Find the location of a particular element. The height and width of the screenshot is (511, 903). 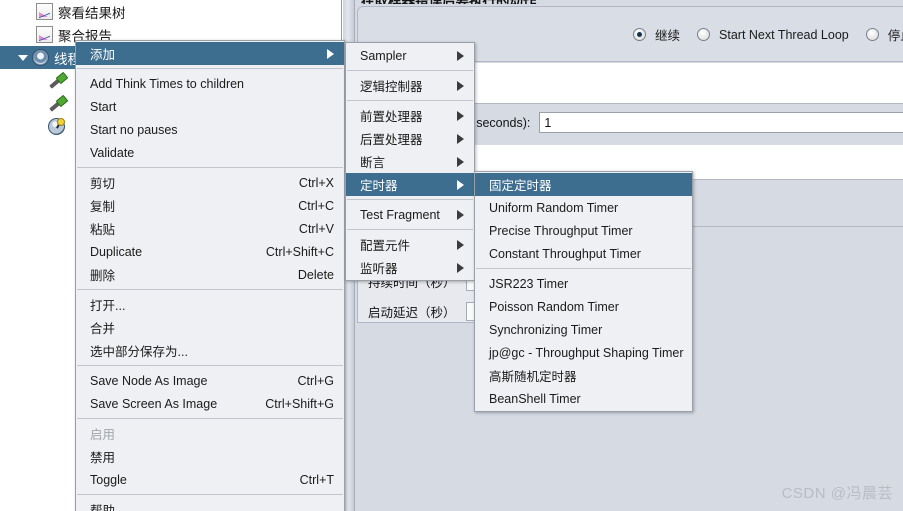

menu-item: JSR223 Timer is located at coordinates (583, 283).